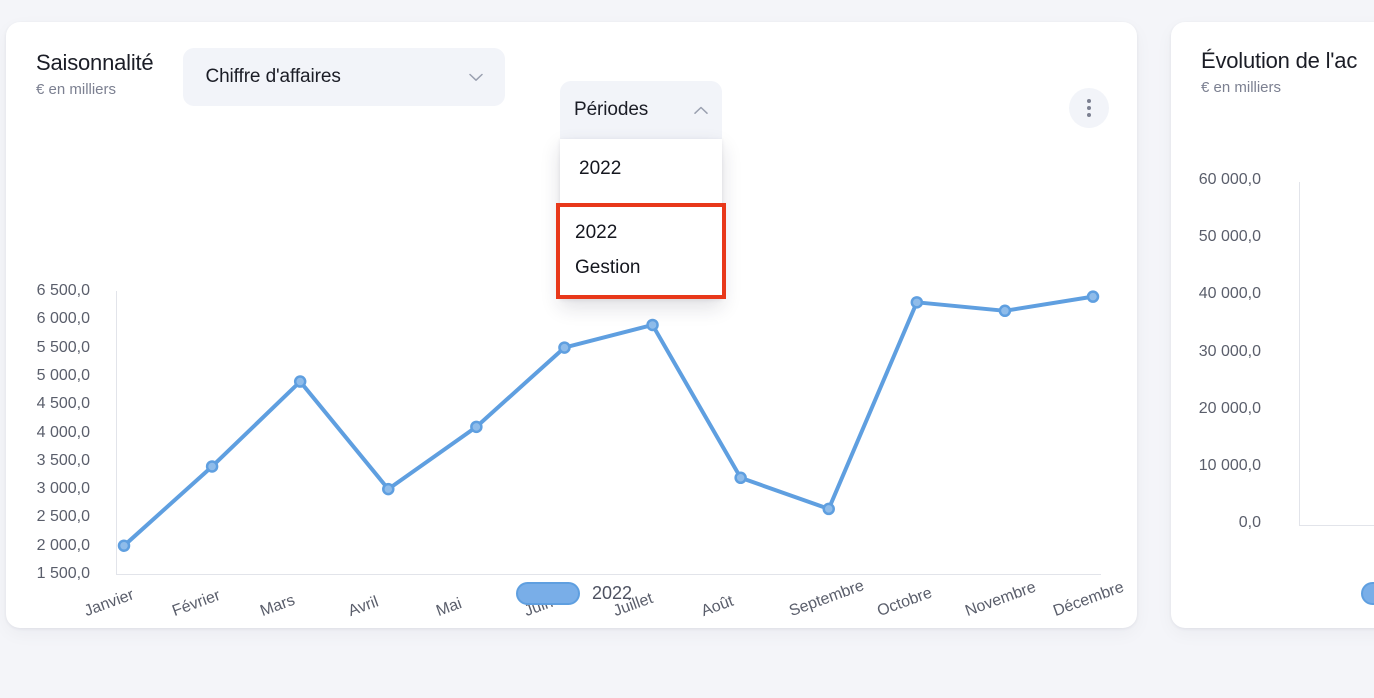  Describe the element at coordinates (1299, 353) in the screenshot. I see `side-y-axis-line` at that location.